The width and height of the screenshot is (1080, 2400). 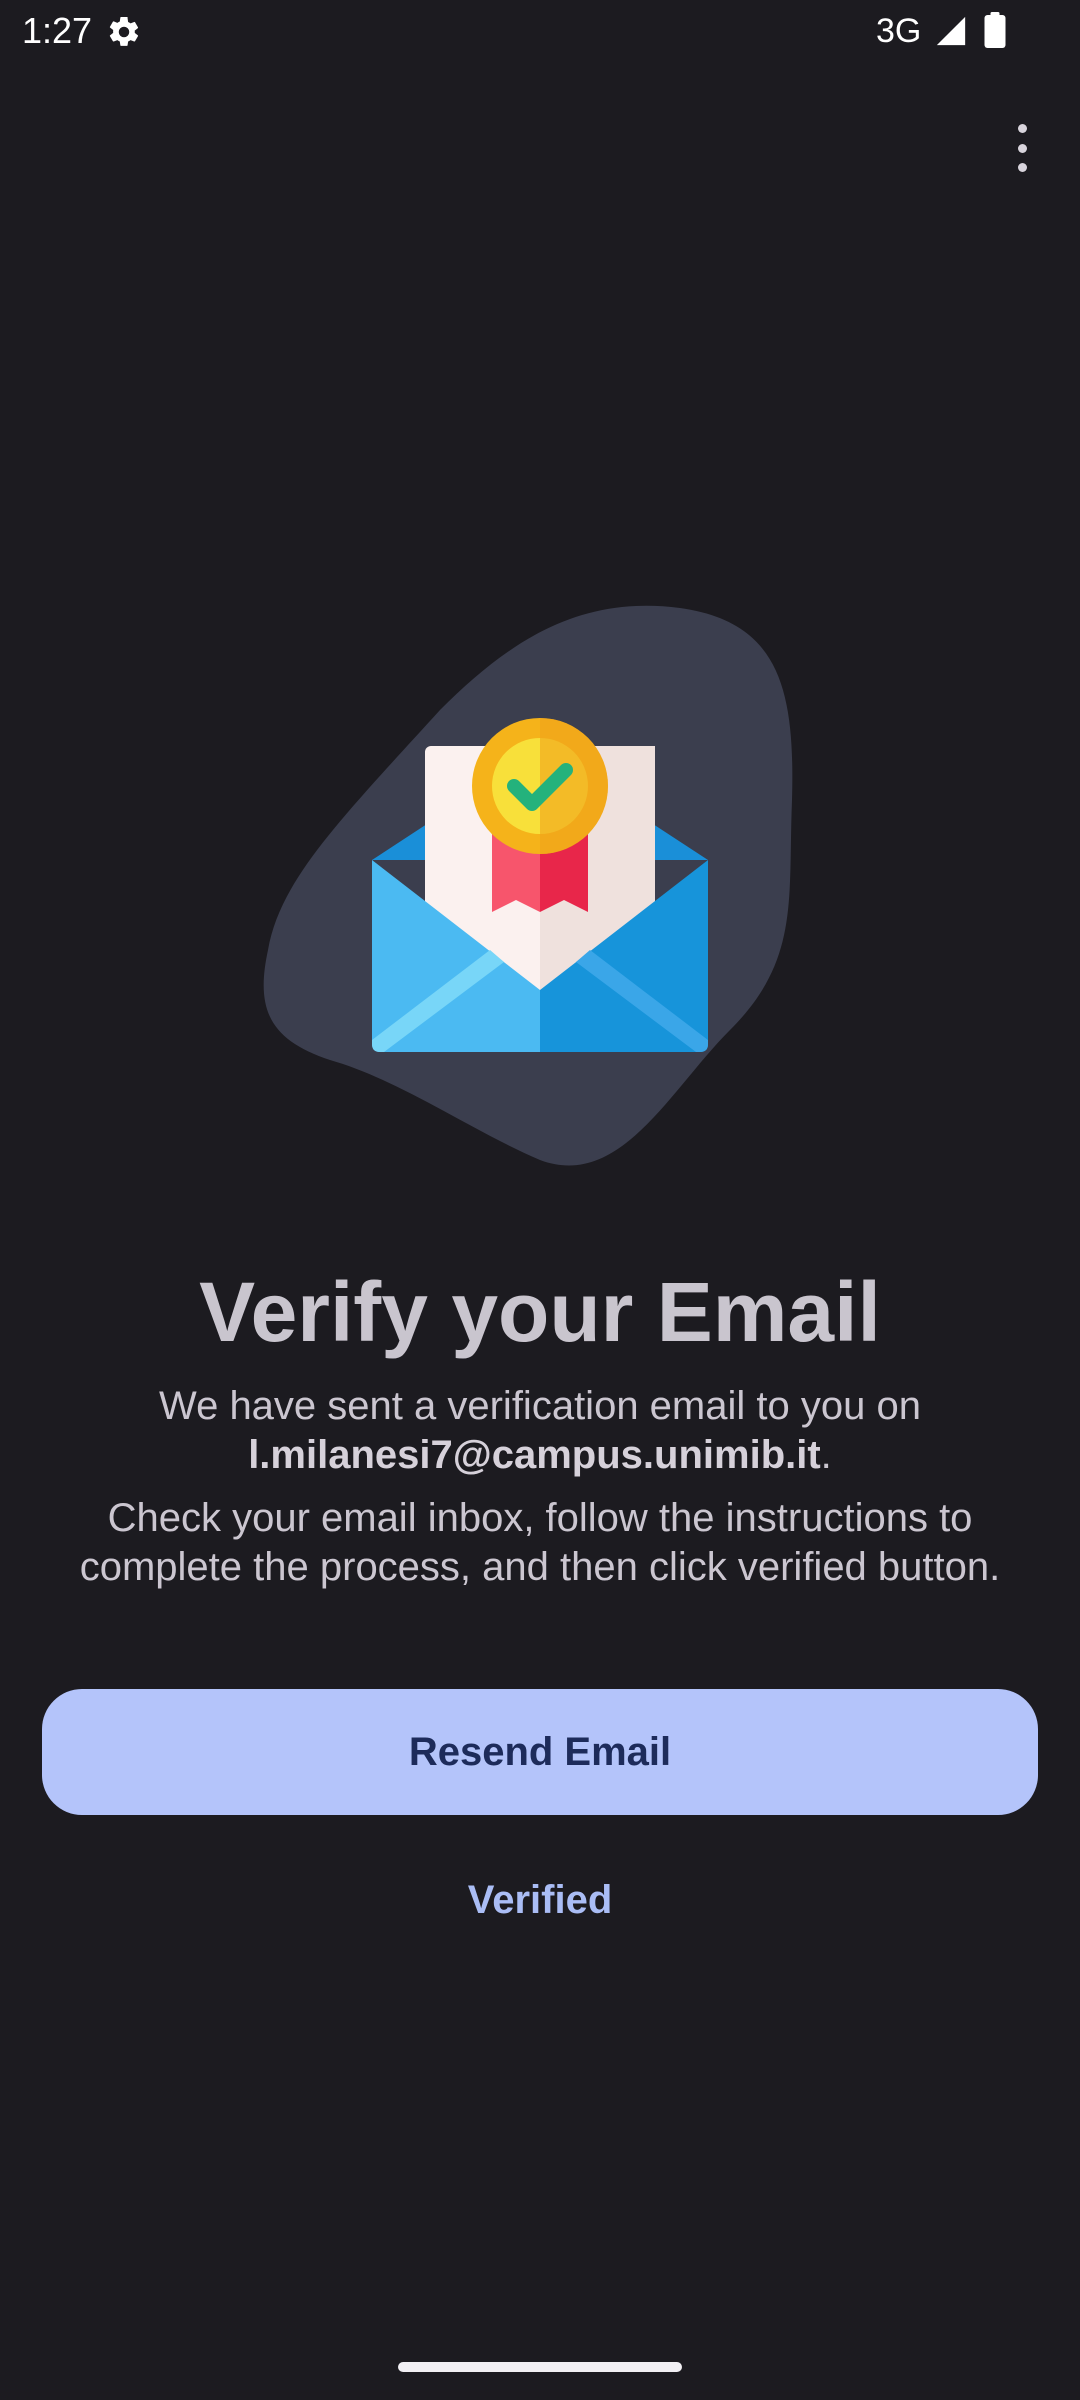 What do you see at coordinates (995, 30) in the screenshot?
I see `battery-icon` at bounding box center [995, 30].